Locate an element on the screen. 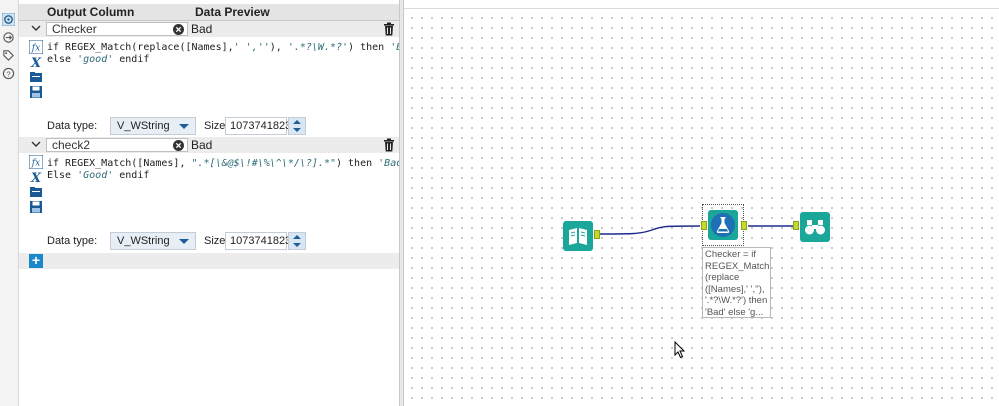 The width and height of the screenshot is (999, 406). help-icon: ? is located at coordinates (8, 73).